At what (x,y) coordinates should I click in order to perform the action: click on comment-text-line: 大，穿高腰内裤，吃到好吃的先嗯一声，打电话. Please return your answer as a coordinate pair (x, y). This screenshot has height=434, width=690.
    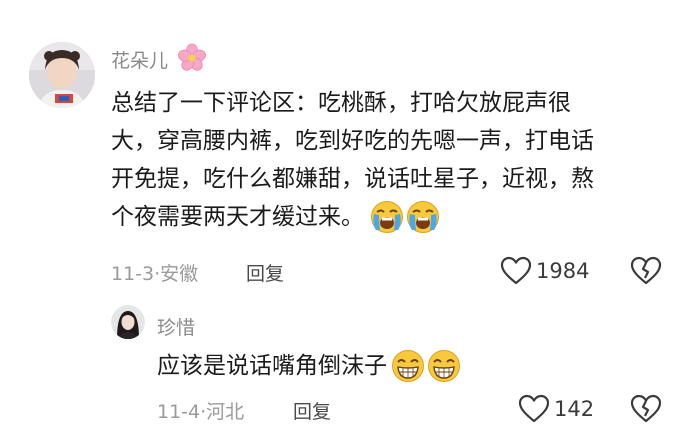
    Looking at the image, I should click on (352, 141).